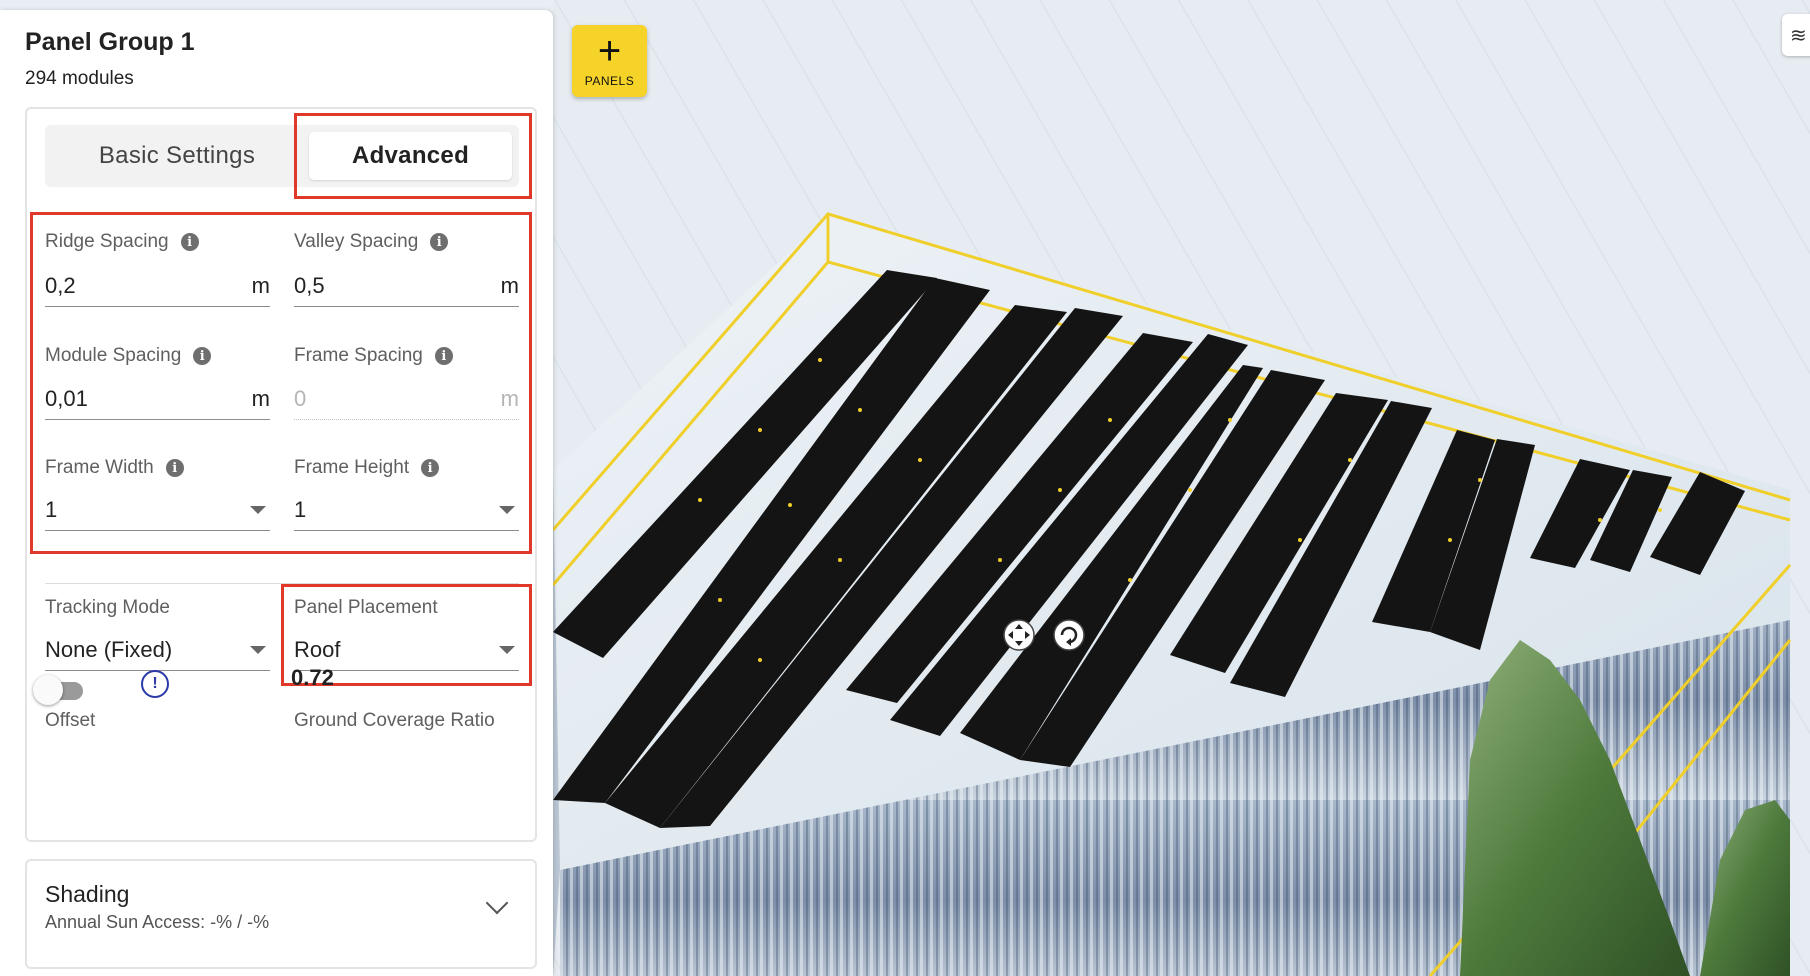  What do you see at coordinates (79, 78) in the screenshot?
I see `module-count: 294 modules` at bounding box center [79, 78].